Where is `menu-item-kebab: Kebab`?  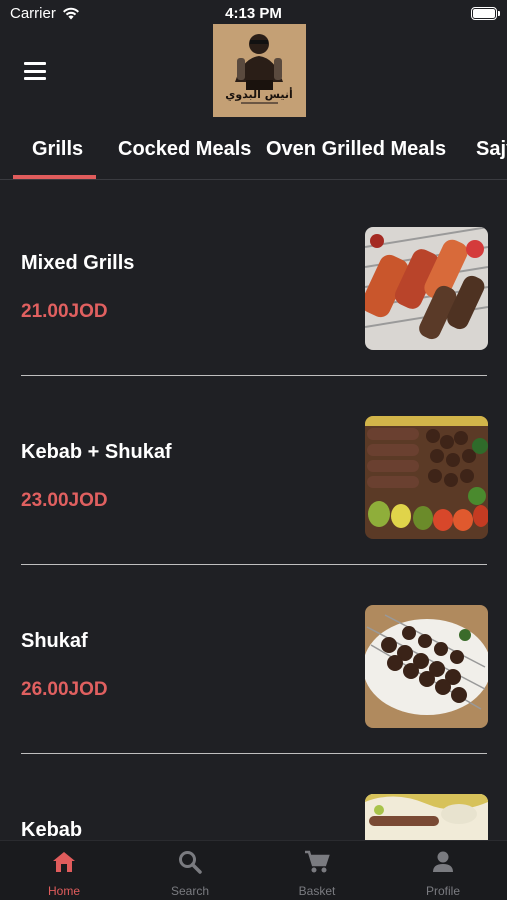
menu-item-kebab: Kebab is located at coordinates (253, 793).